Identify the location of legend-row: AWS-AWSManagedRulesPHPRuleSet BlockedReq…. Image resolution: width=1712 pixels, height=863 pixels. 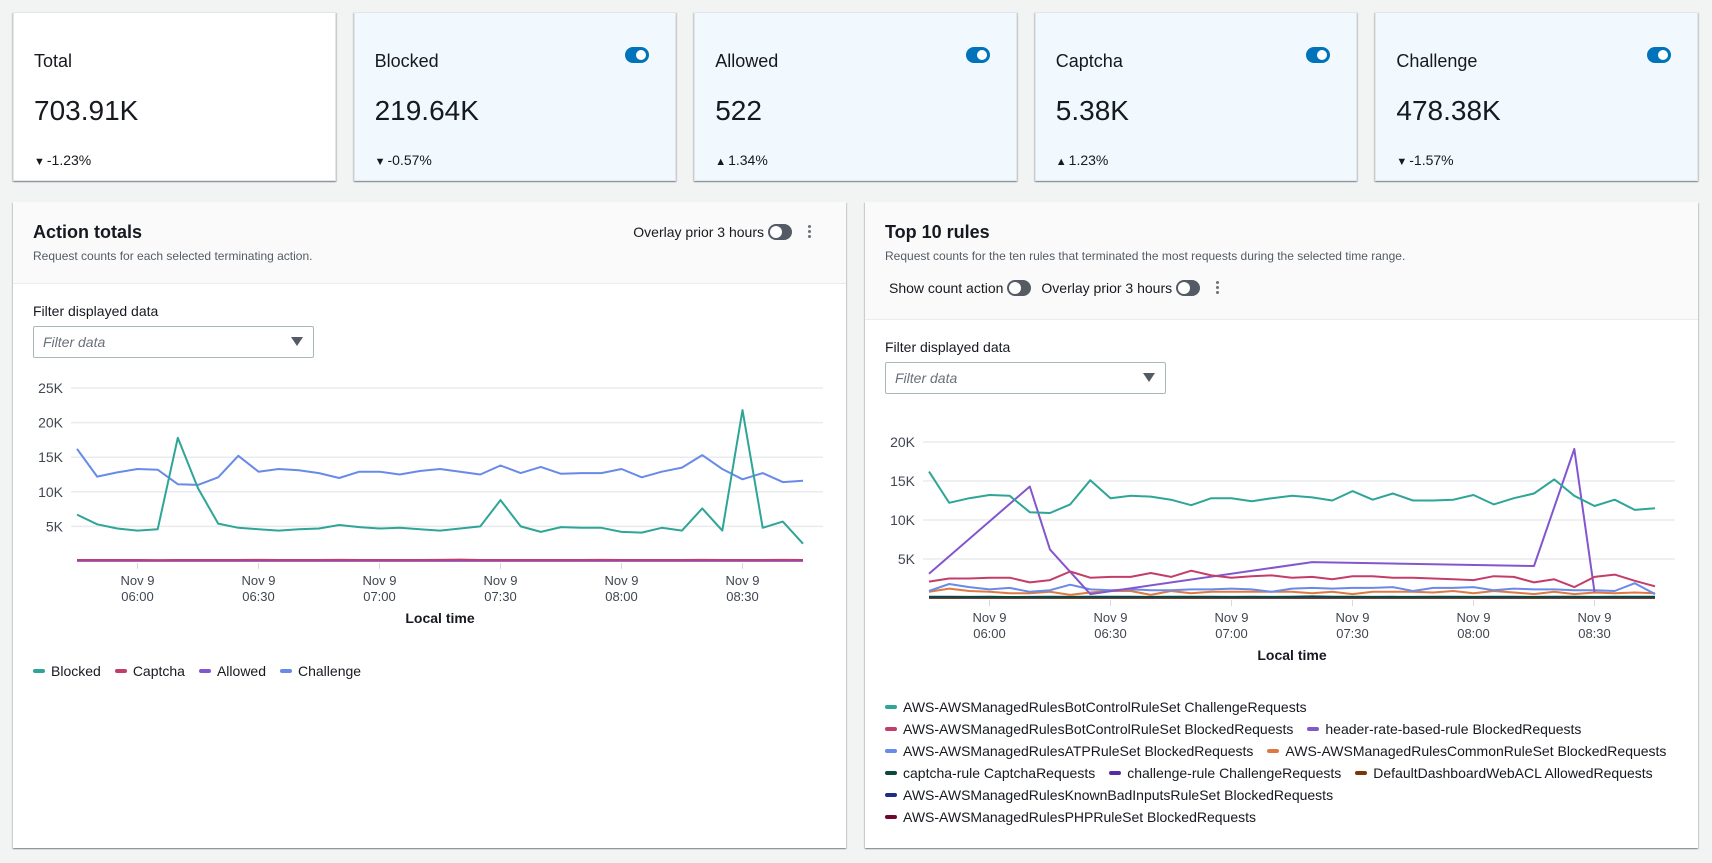
(1282, 817).